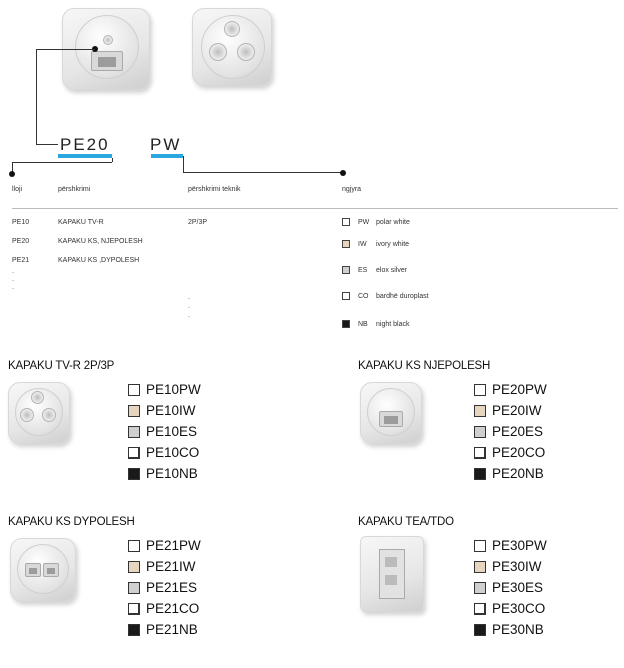 This screenshot has width=624, height=668. Describe the element at coordinates (519, 389) in the screenshot. I see `product-code: PE20PW` at that location.